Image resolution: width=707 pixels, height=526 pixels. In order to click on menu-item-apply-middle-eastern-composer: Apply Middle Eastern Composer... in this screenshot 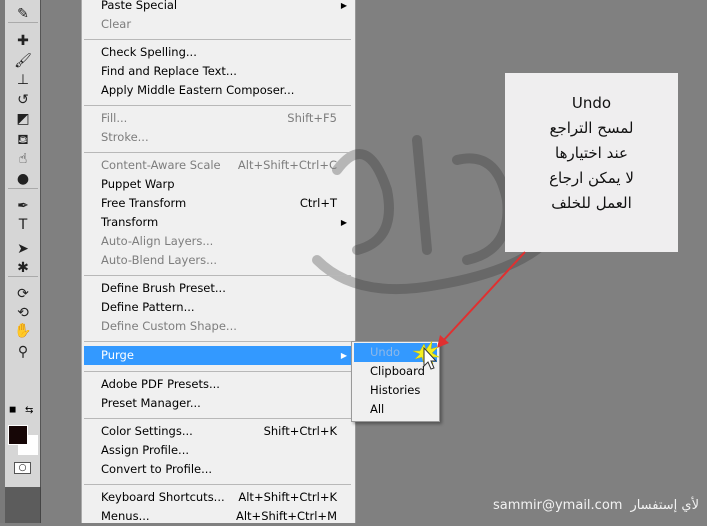, I will do `click(217, 90)`.